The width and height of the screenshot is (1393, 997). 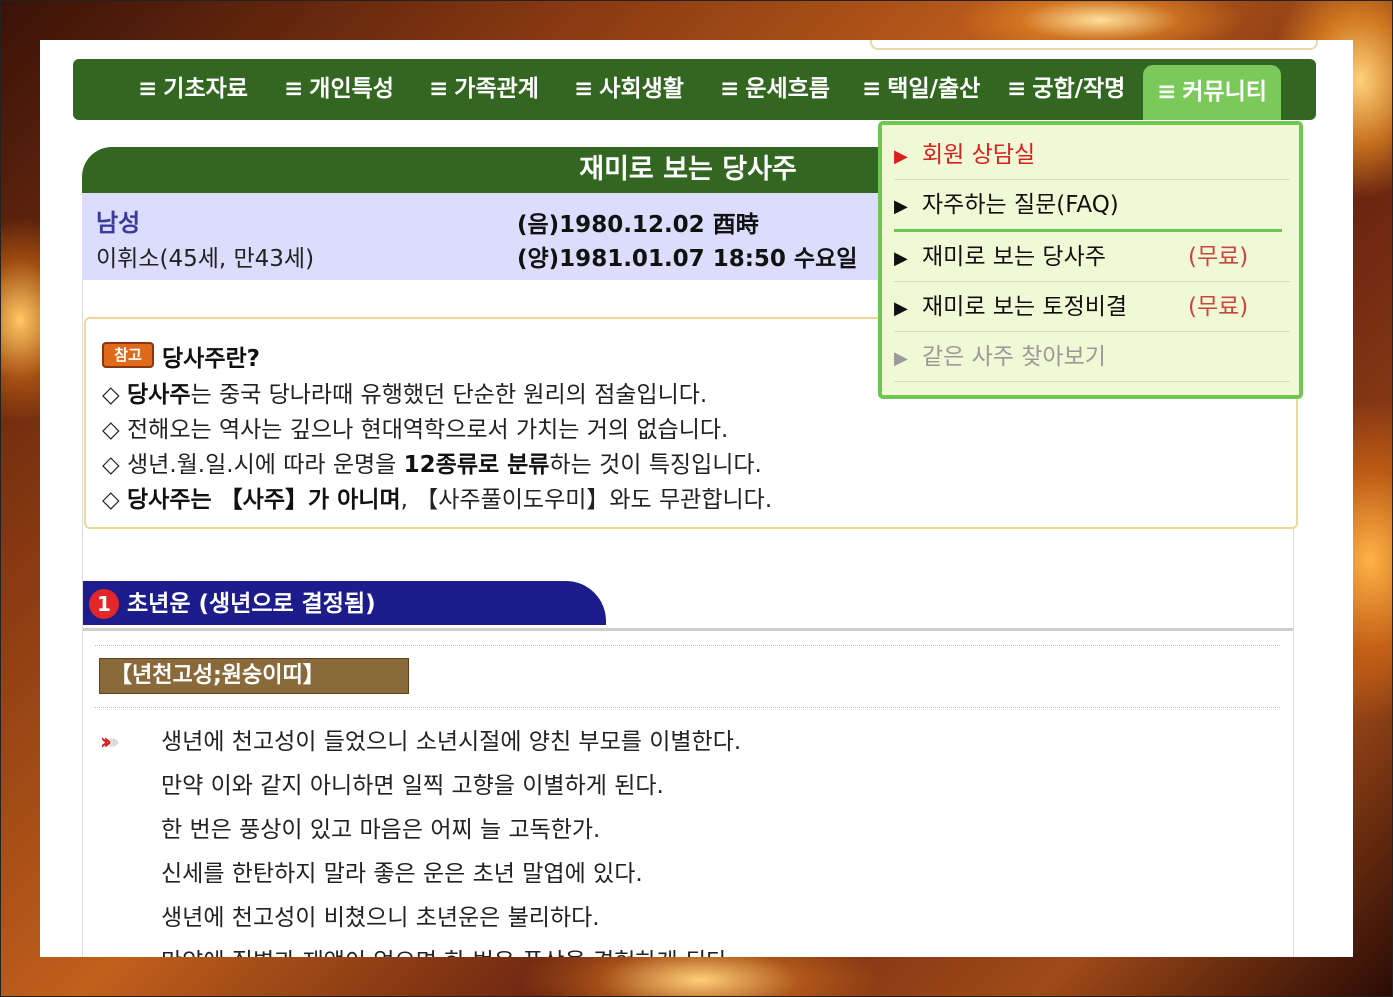 I want to click on nav-item-label: 궁합/작명, so click(x=1079, y=89).